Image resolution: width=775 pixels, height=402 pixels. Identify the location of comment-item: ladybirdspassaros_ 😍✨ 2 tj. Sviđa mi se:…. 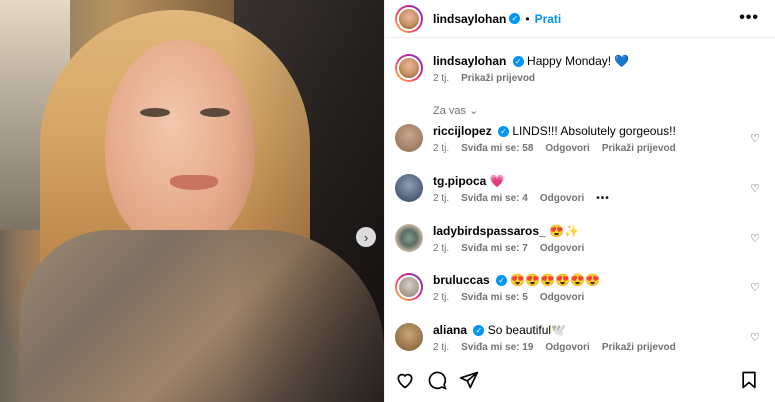
(580, 239).